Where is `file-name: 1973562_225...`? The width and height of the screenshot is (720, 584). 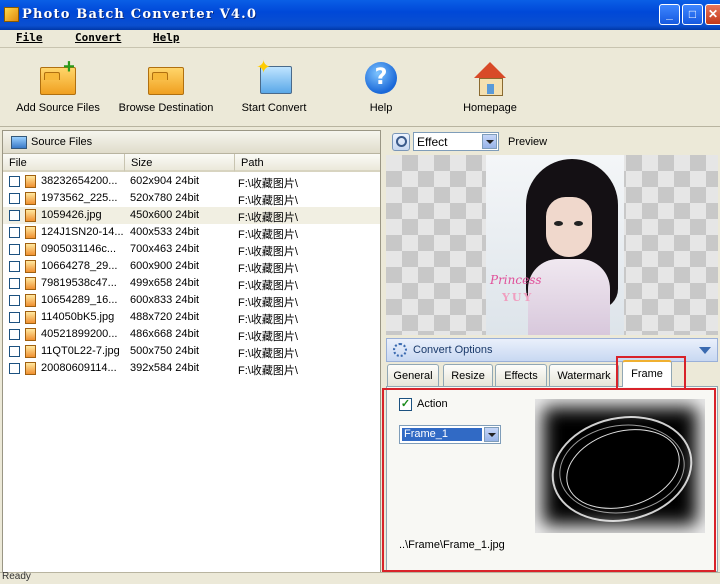
file-name: 1973562_225... is located at coordinates (79, 198).